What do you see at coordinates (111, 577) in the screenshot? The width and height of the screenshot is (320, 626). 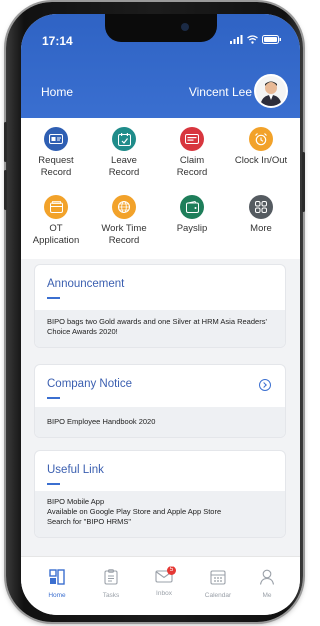 I see `clipboard-icon` at bounding box center [111, 577].